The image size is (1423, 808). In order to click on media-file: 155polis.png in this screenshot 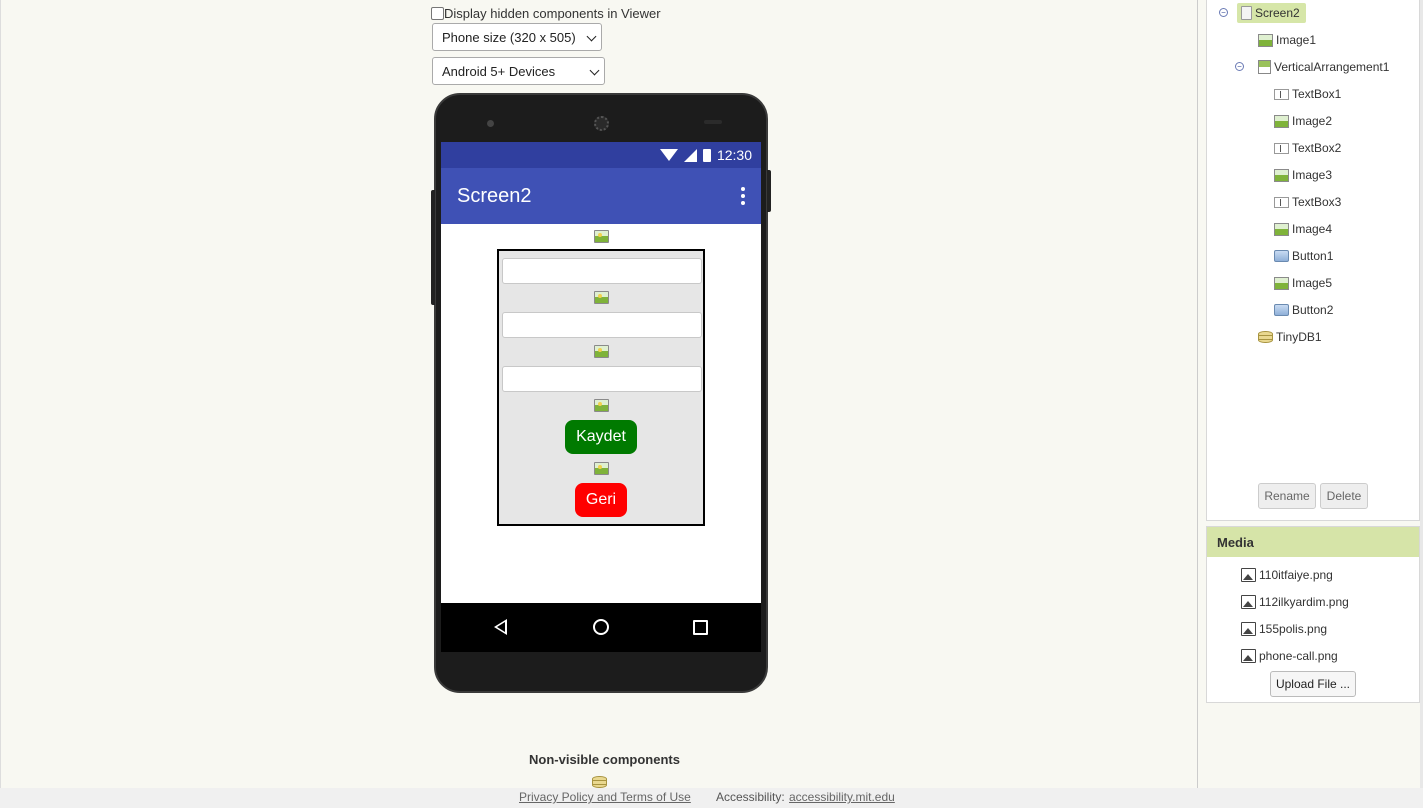, I will do `click(1284, 629)`.